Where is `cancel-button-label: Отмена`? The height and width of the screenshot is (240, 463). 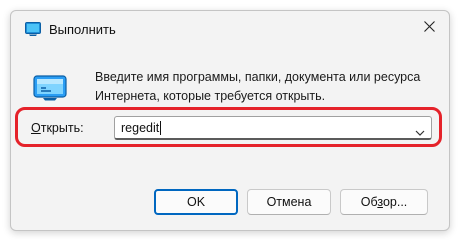 cancel-button-label: Отмена is located at coordinates (289, 202).